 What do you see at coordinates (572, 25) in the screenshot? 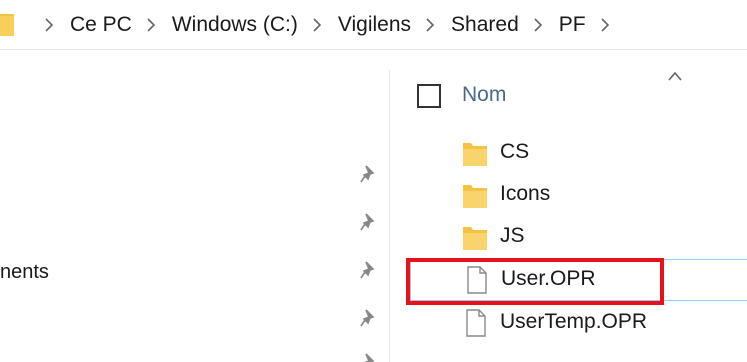
I see `breadcrumb-item: PF` at bounding box center [572, 25].